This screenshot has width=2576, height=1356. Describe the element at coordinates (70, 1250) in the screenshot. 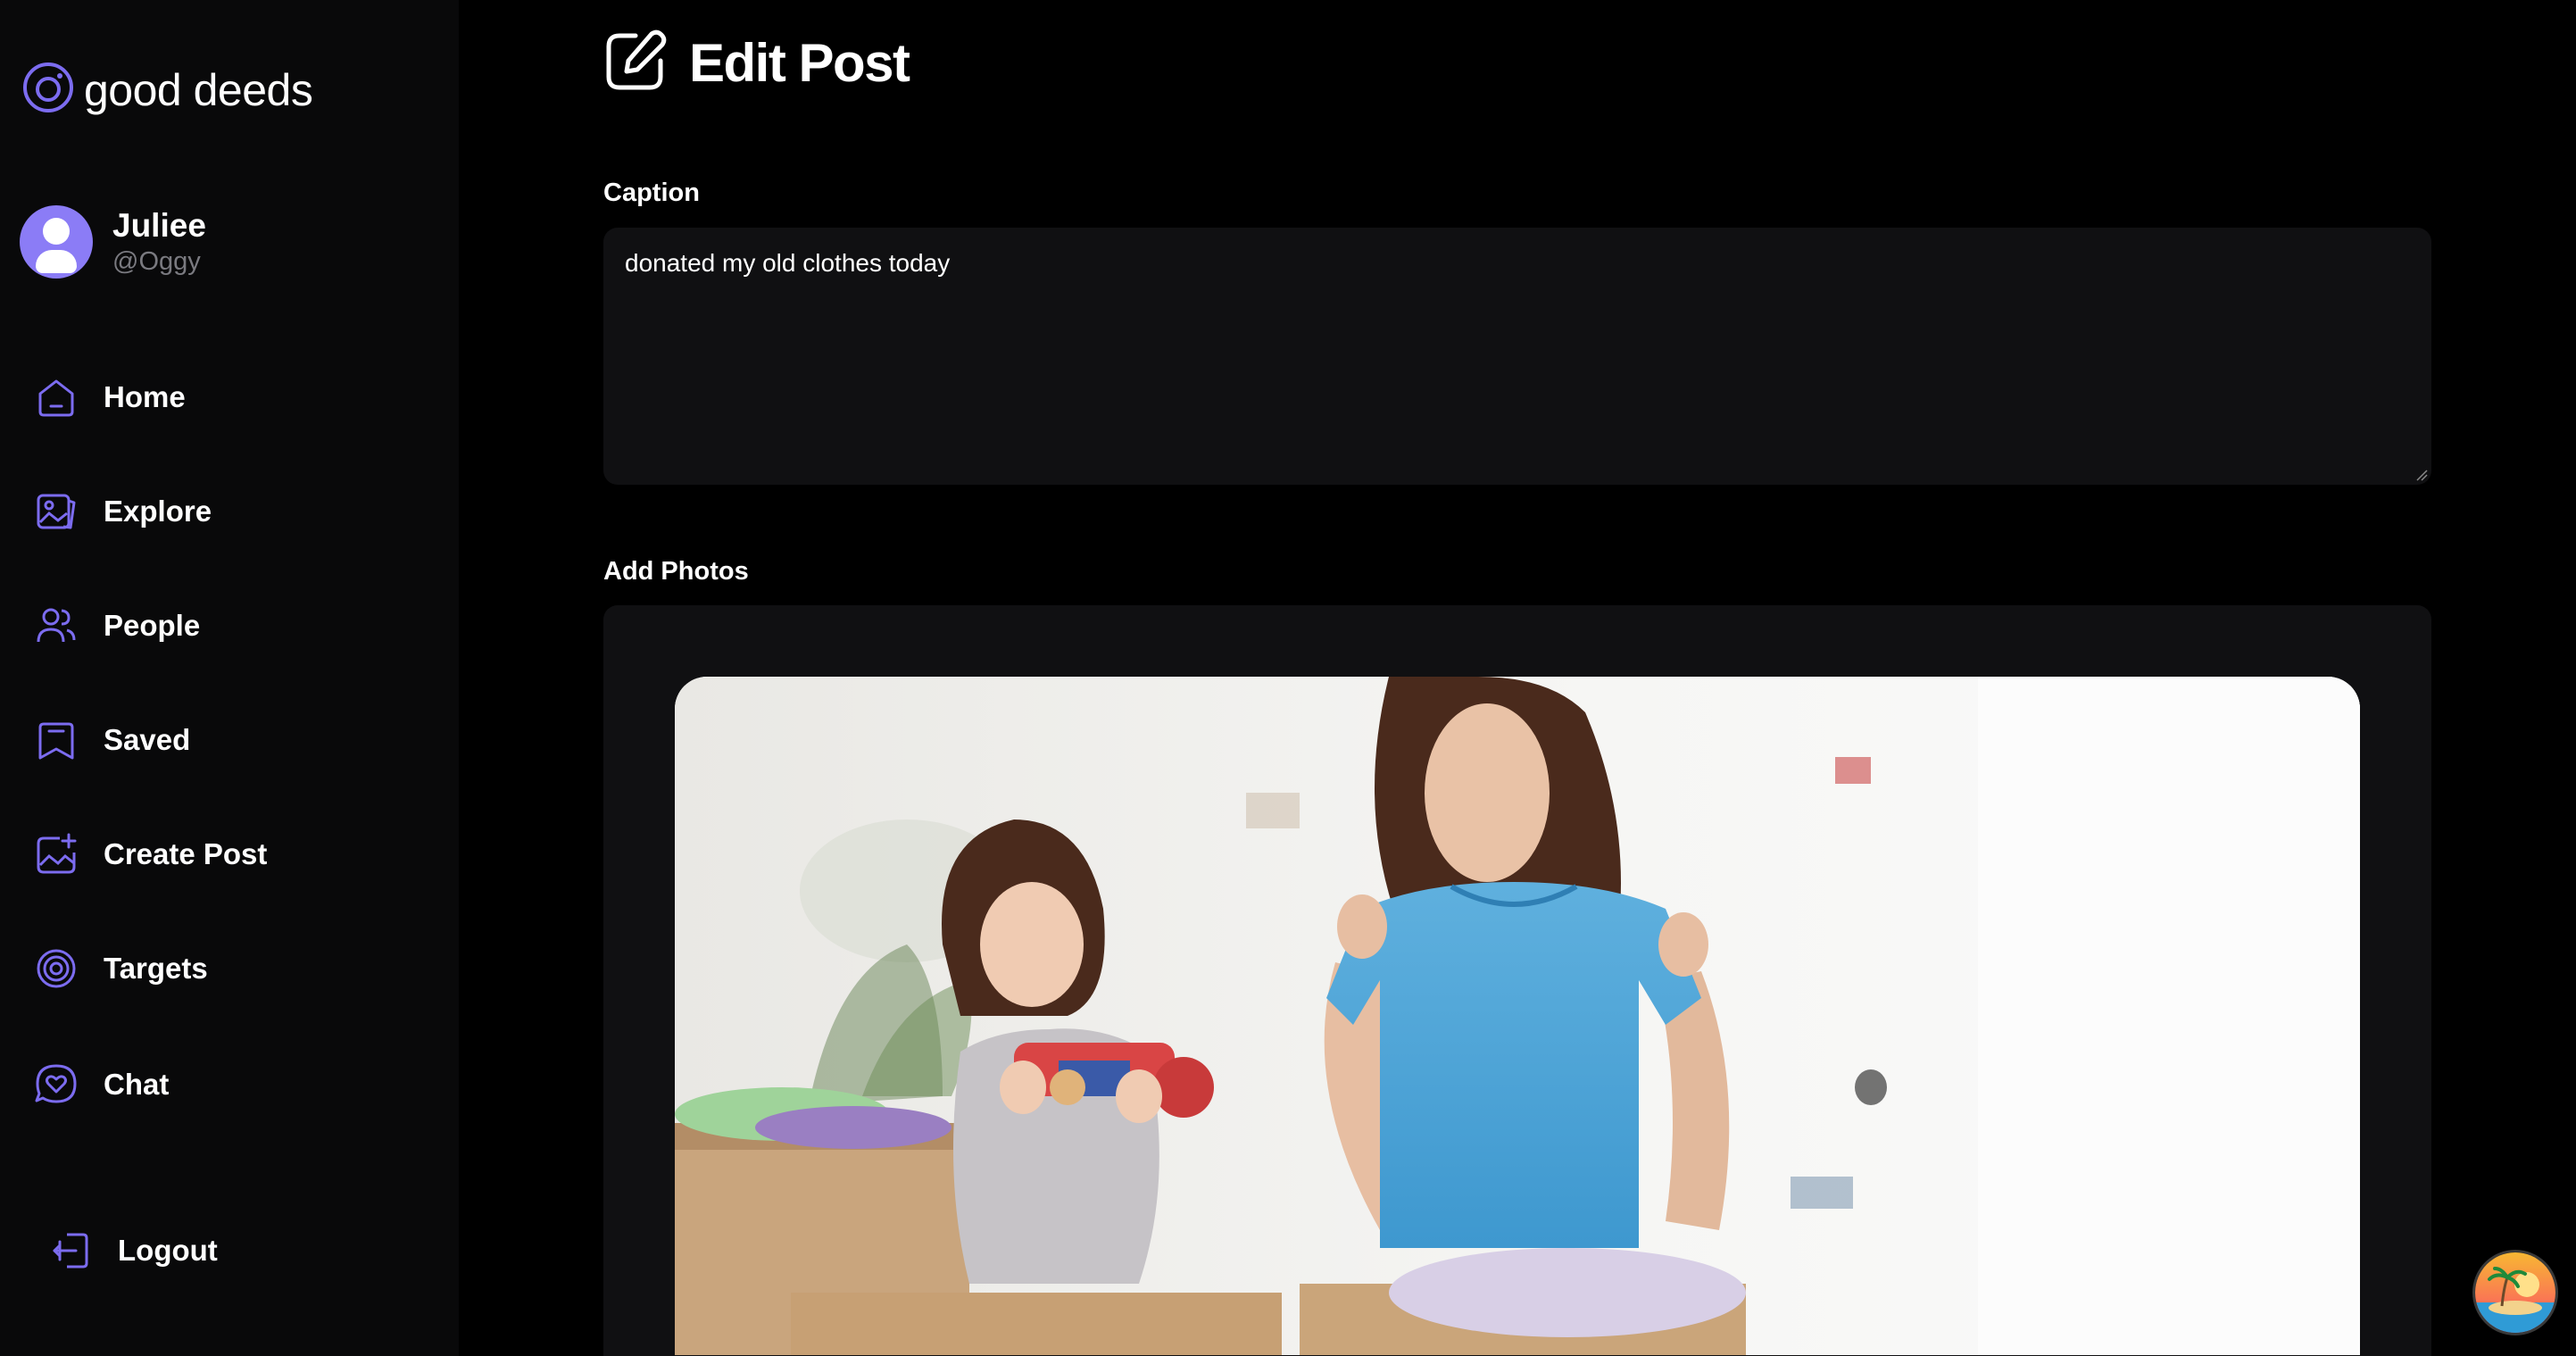

I see `logout-icon` at that location.